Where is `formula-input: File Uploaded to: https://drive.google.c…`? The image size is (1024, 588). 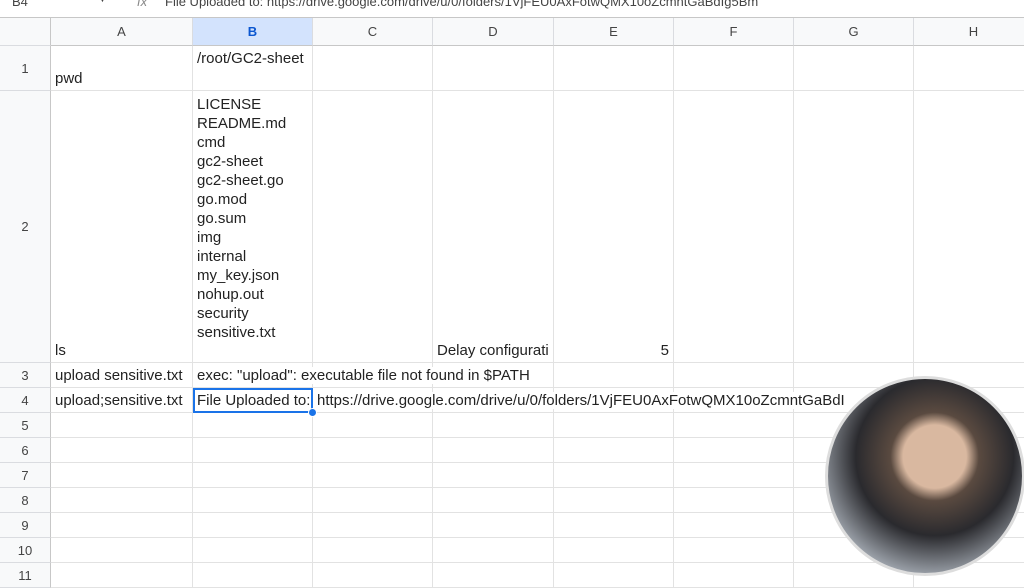
formula-input: File Uploaded to: https://drive.google.c… is located at coordinates (461, 4).